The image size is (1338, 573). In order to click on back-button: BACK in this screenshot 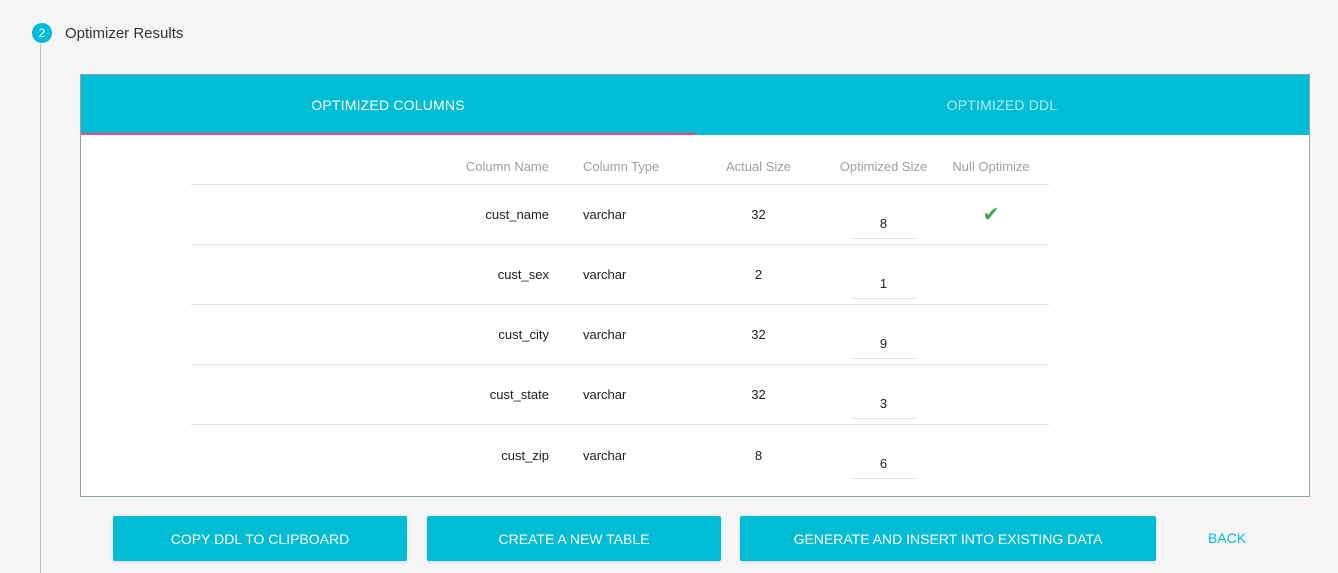, I will do `click(1227, 538)`.